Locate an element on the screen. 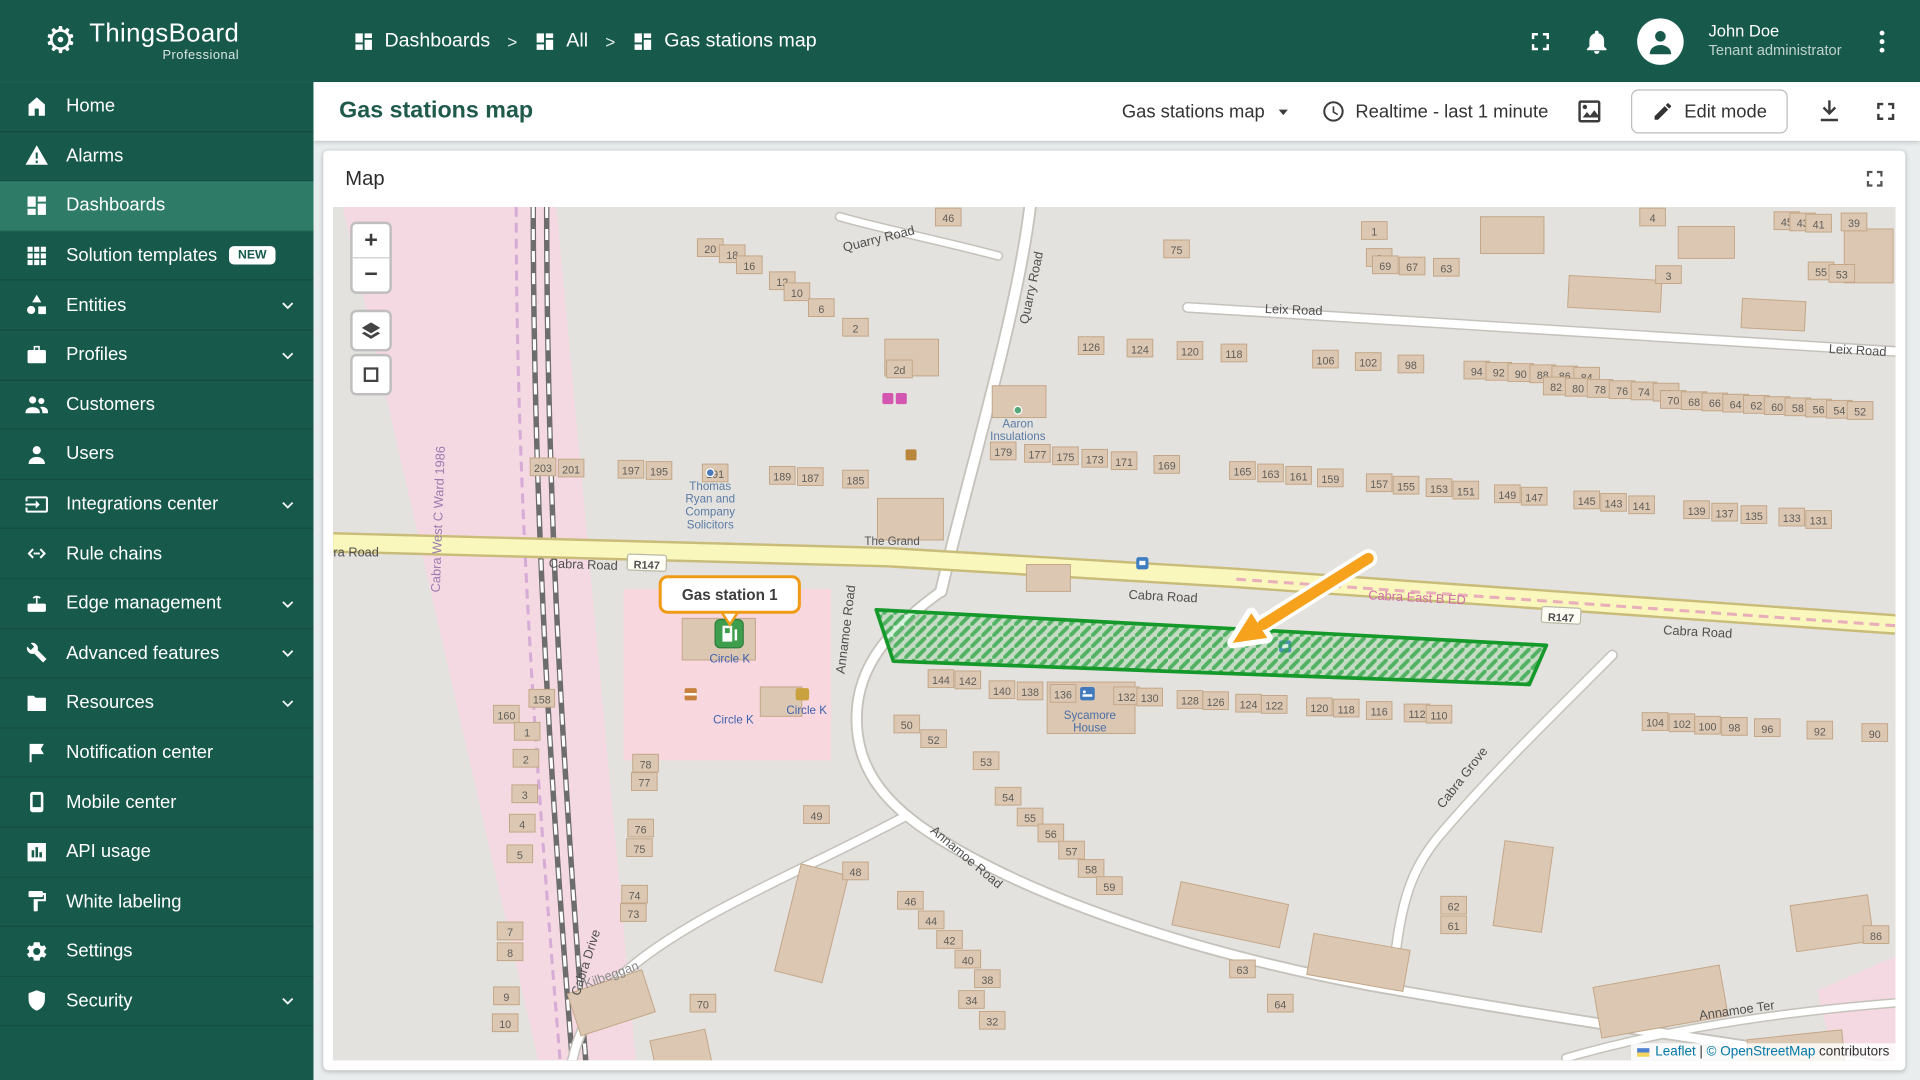 This screenshot has height=1080, width=1920. user-menu: John Doe Tenant administrator is located at coordinates (1774, 41).